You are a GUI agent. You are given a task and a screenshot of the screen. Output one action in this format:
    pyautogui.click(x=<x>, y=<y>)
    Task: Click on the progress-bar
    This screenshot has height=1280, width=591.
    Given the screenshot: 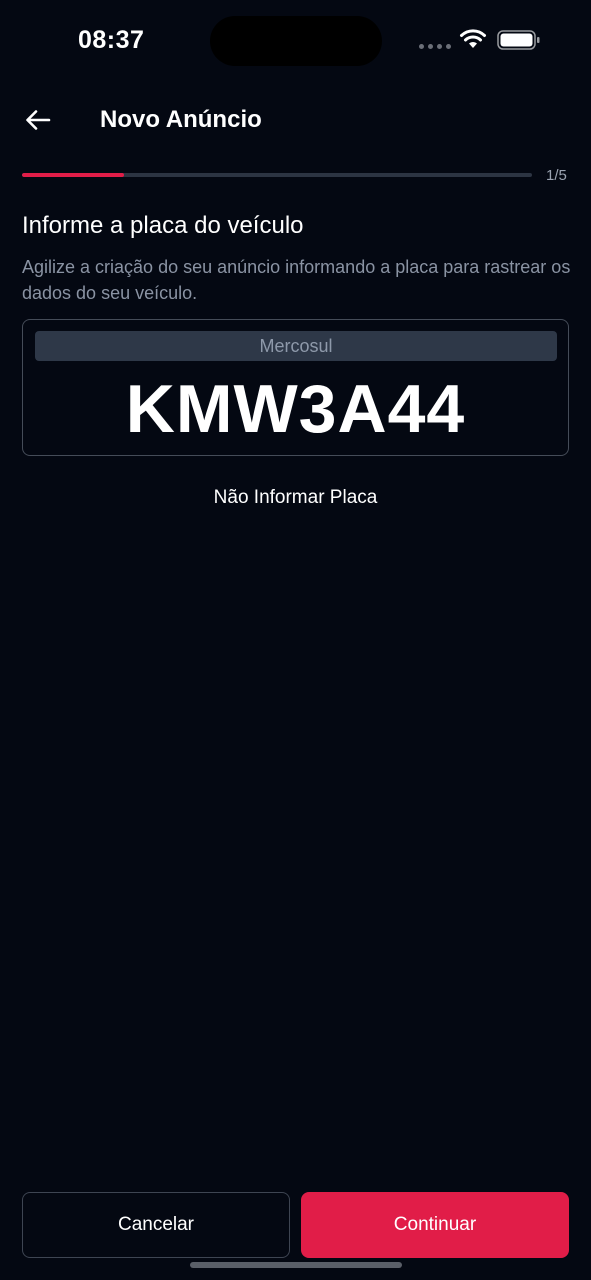 What is the action you would take?
    pyautogui.click(x=277, y=175)
    